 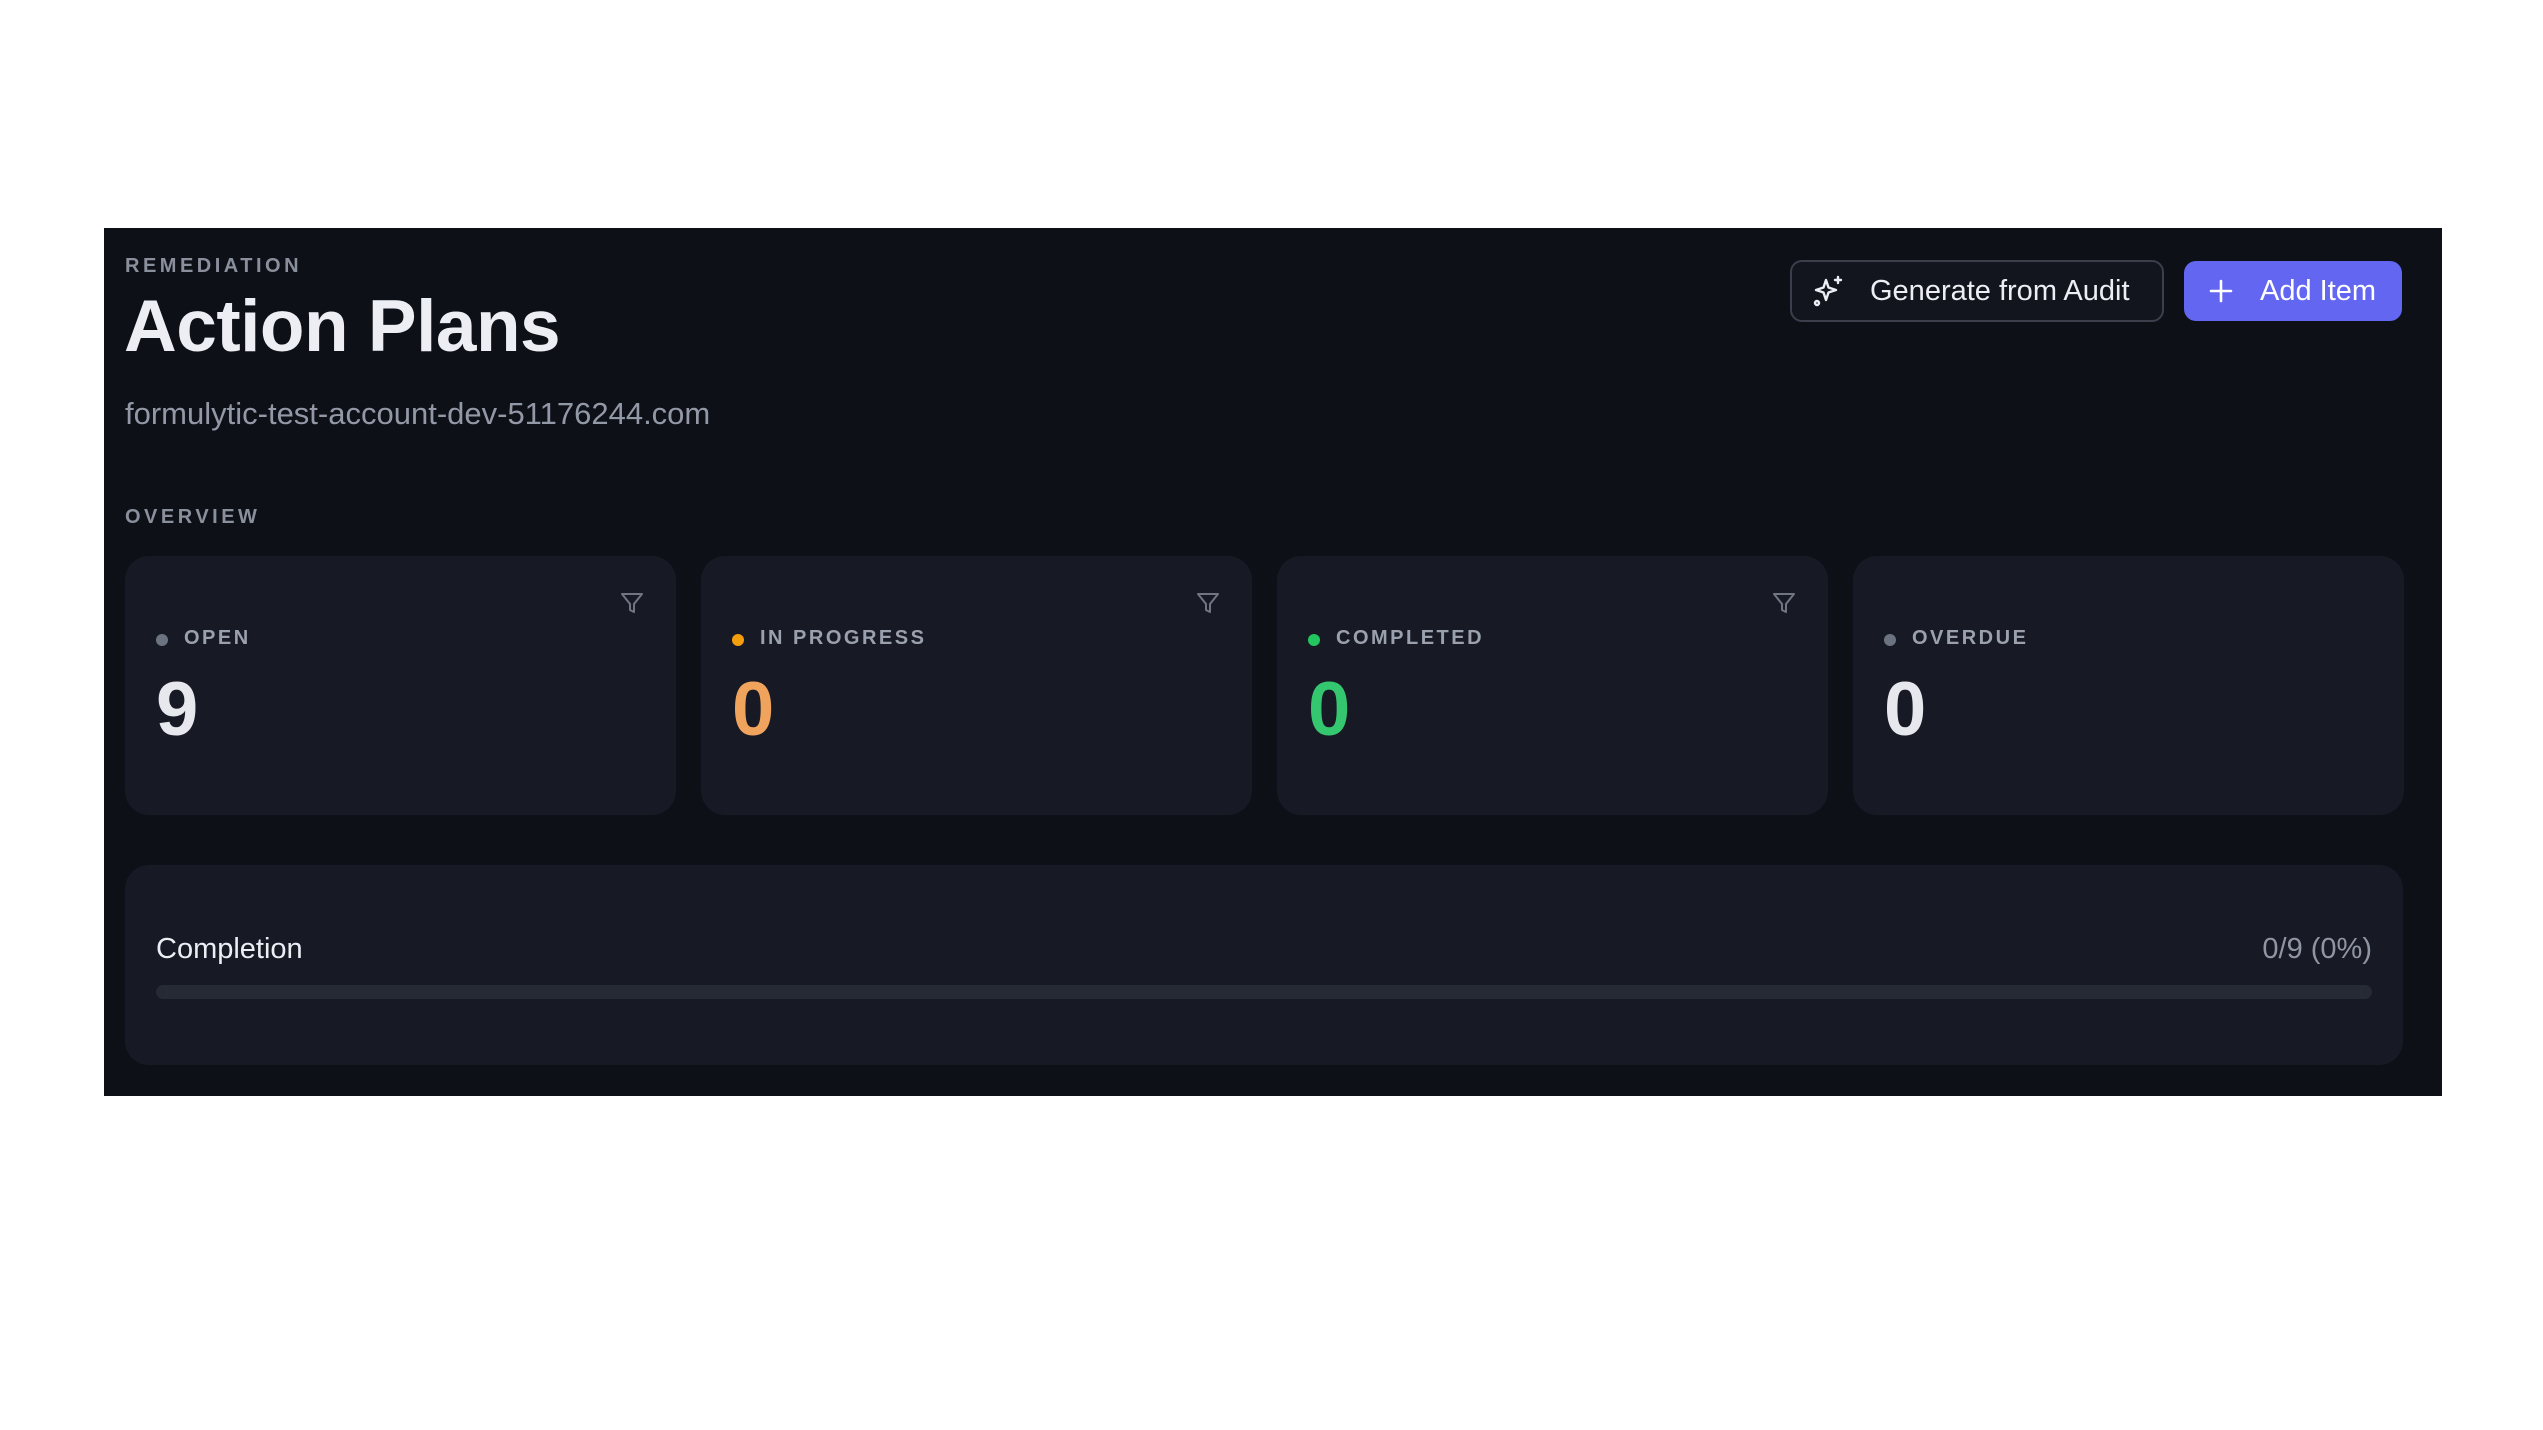 I want to click on stat-label: COMPLETED, so click(x=1410, y=638).